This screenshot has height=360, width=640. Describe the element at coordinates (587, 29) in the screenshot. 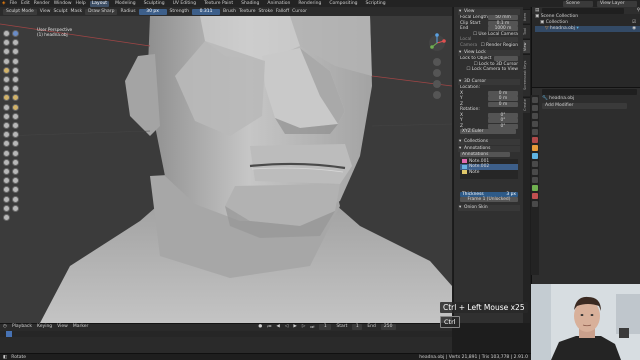

I see `outliner-row-object: ▽ headna.obj ▾ ◉` at that location.